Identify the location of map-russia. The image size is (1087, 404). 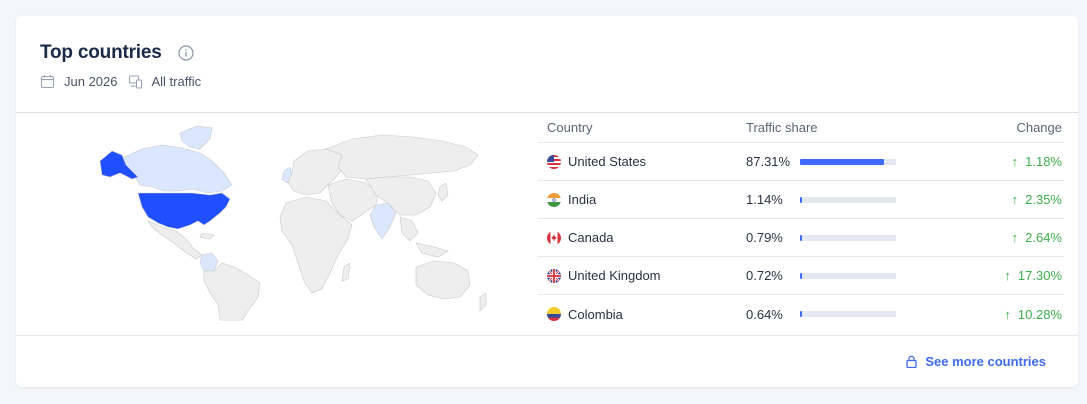
(402, 157).